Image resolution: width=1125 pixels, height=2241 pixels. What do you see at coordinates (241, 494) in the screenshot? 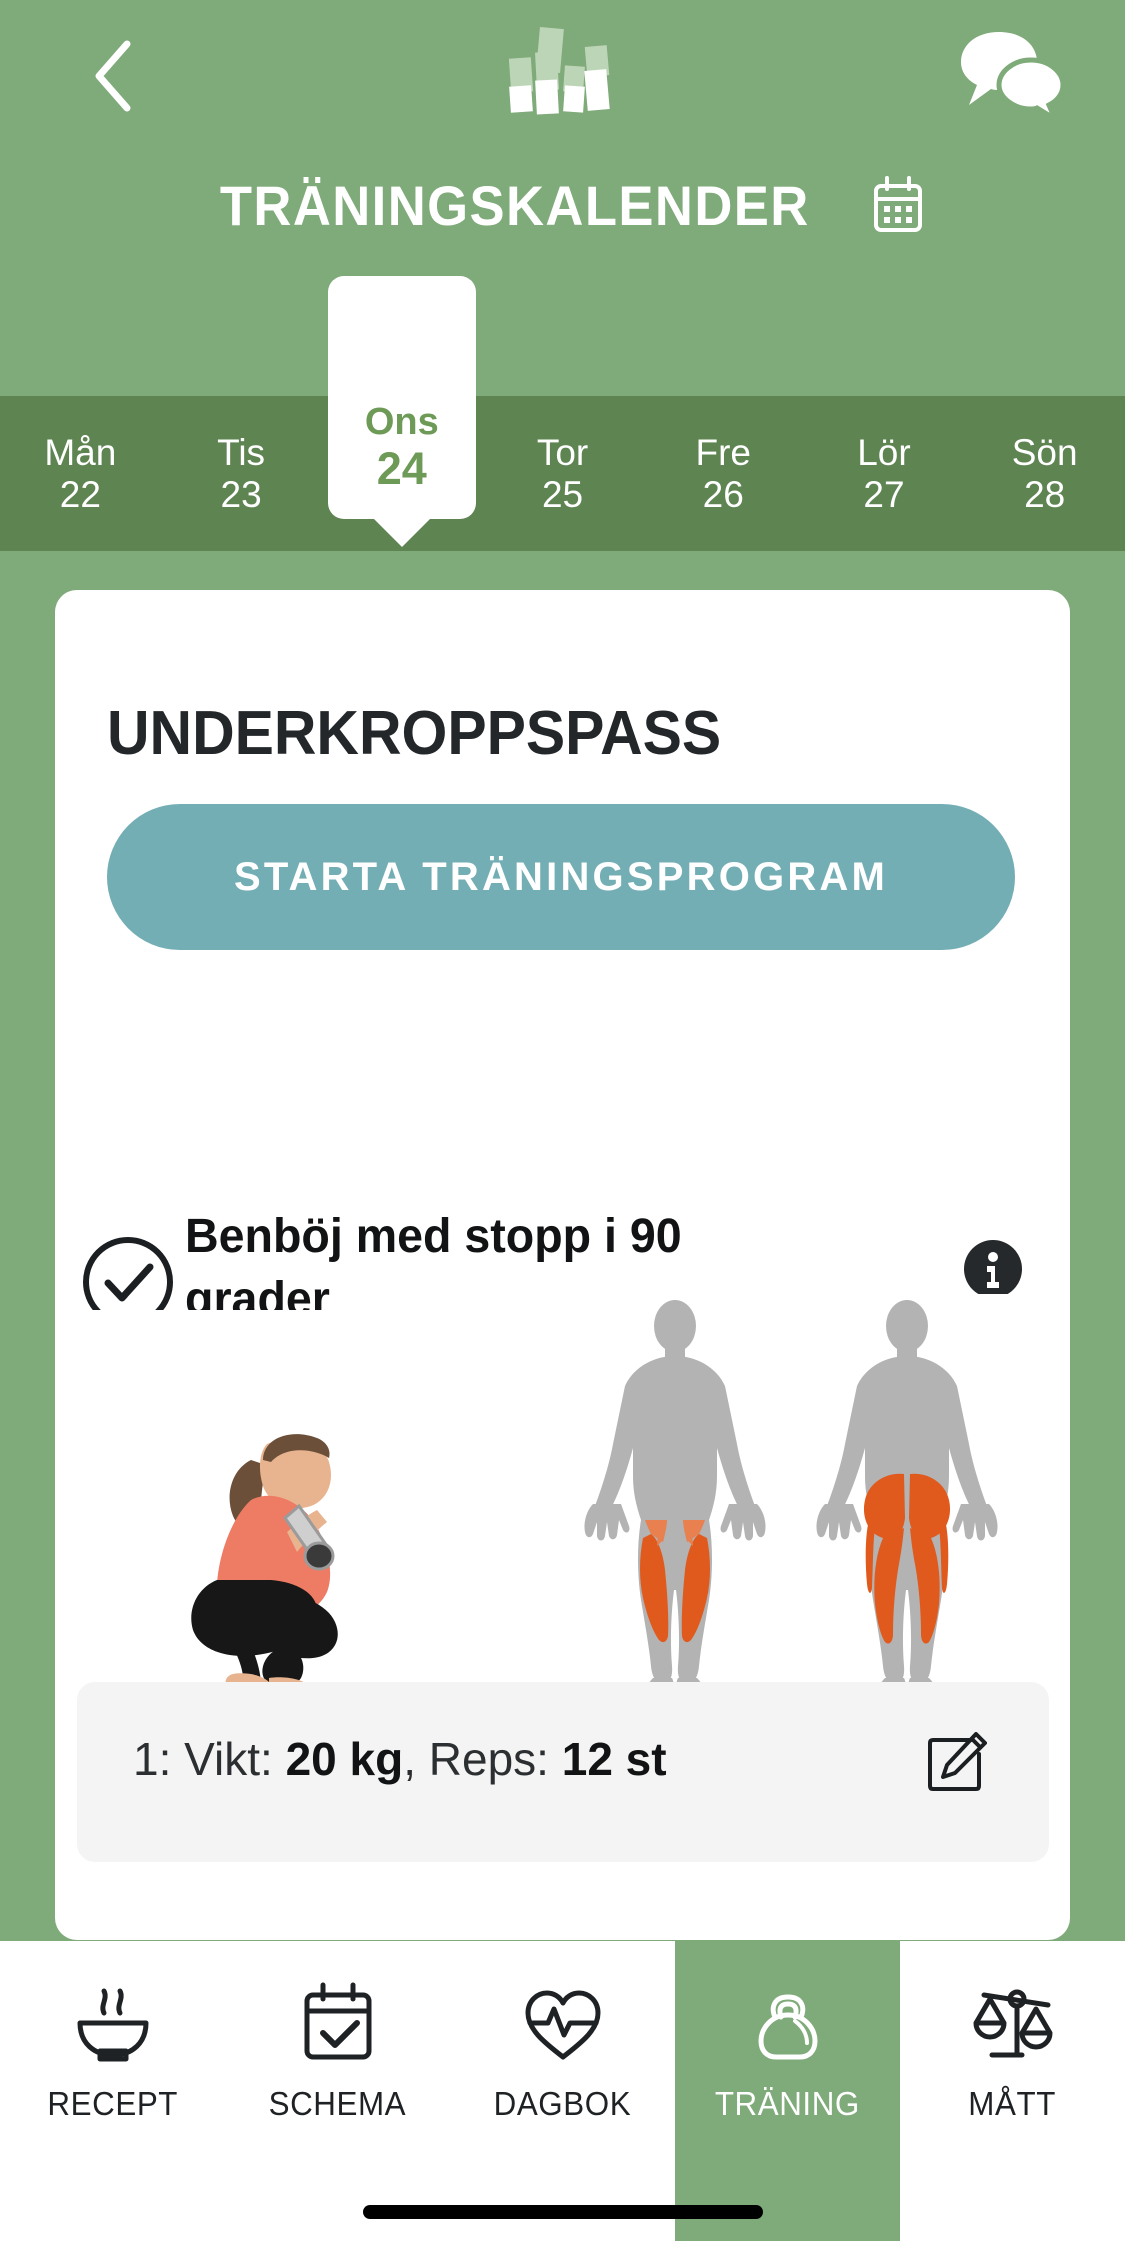
I see `day-number: 23` at bounding box center [241, 494].